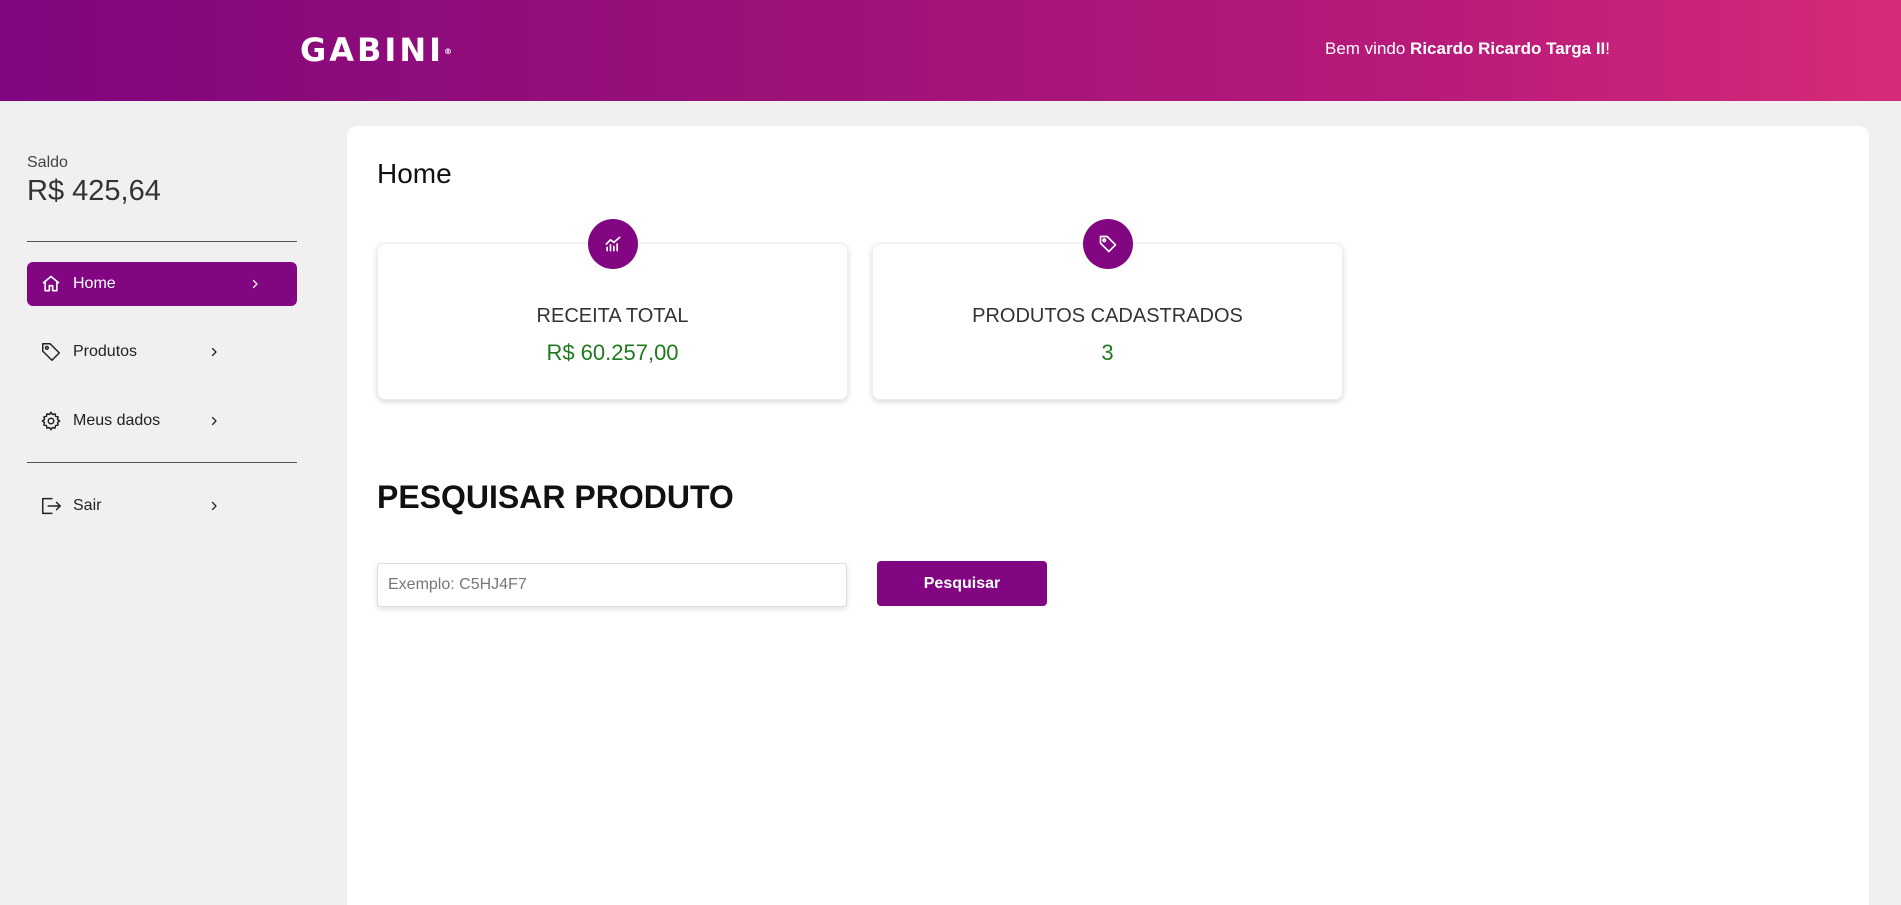  Describe the element at coordinates (1107, 352) in the screenshot. I see `stat-card-value: 3` at that location.